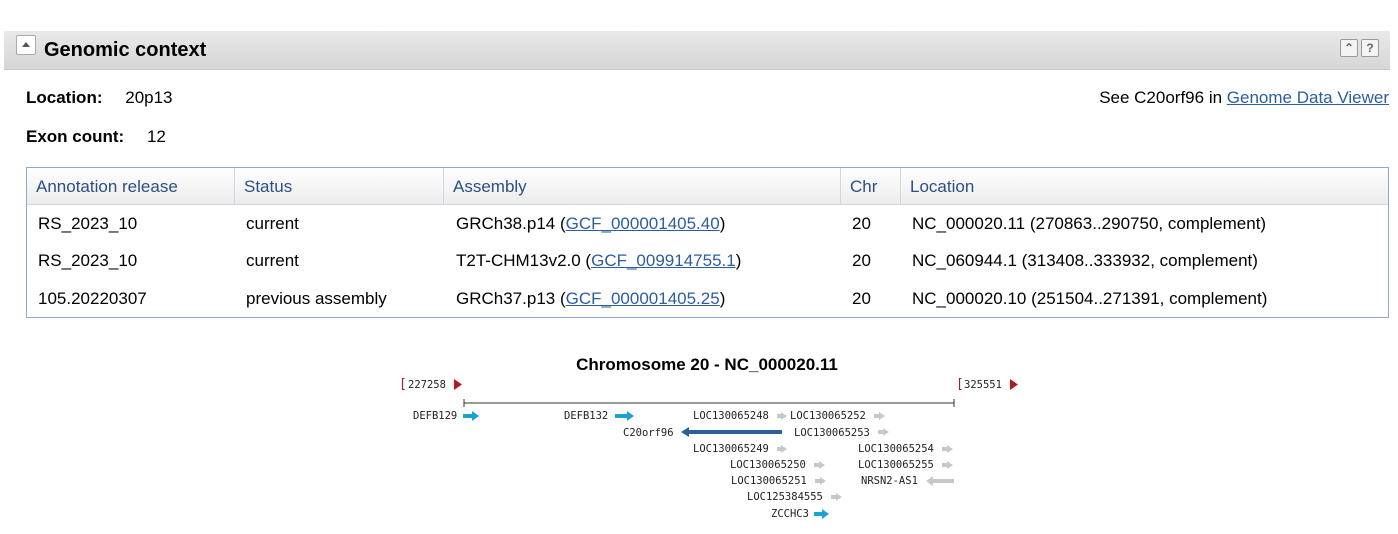 The image size is (1398, 534). Describe the element at coordinates (769, 481) in the screenshot. I see `gene-label: LOC130065251` at that location.